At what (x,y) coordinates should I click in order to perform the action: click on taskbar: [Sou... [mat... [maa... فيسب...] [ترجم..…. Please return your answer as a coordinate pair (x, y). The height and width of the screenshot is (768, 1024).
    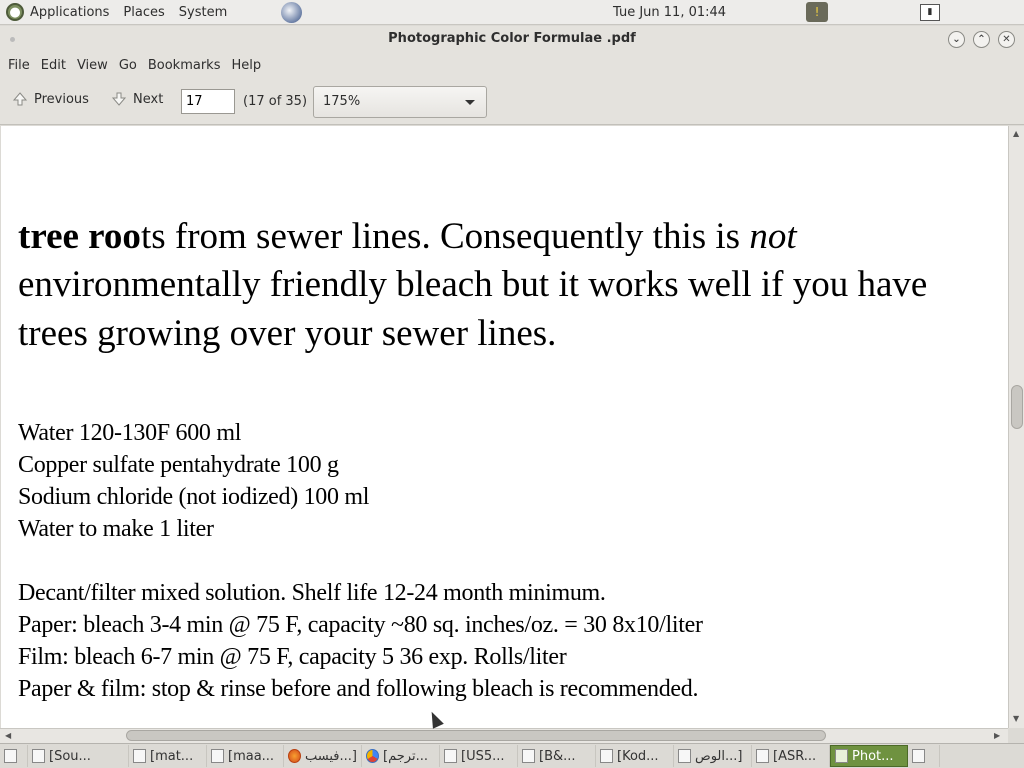
    Looking at the image, I should click on (512, 755).